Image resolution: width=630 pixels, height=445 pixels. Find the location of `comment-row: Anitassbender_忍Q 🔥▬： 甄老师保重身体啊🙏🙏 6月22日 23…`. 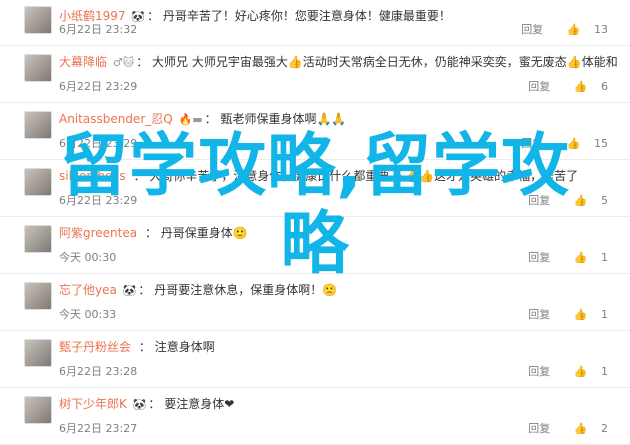

comment-row: Anitassbender_忍Q 🔥▬： 甄老师保重身体啊🙏🙏 6月22日 23… is located at coordinates (315, 131).